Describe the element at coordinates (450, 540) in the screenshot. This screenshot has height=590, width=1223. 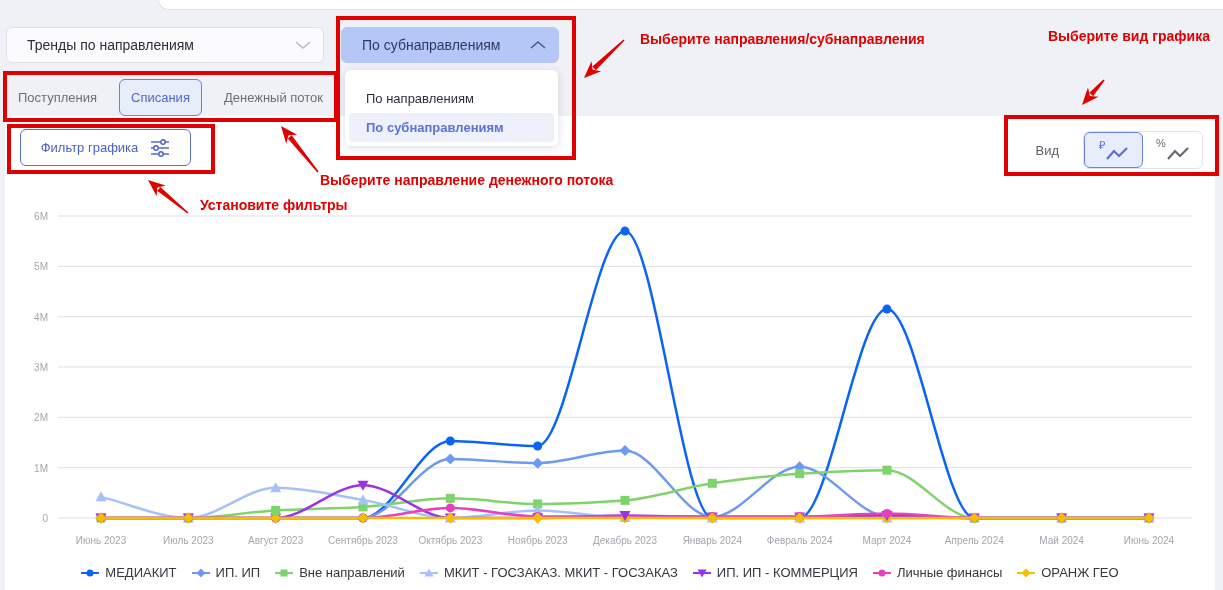
I see `axis-label: Октябрь 2023` at that location.